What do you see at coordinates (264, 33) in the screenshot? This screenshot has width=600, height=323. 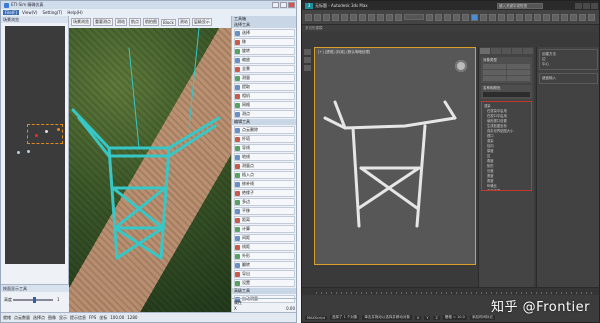 I see `tool-button: 选择` at bounding box center [264, 33].